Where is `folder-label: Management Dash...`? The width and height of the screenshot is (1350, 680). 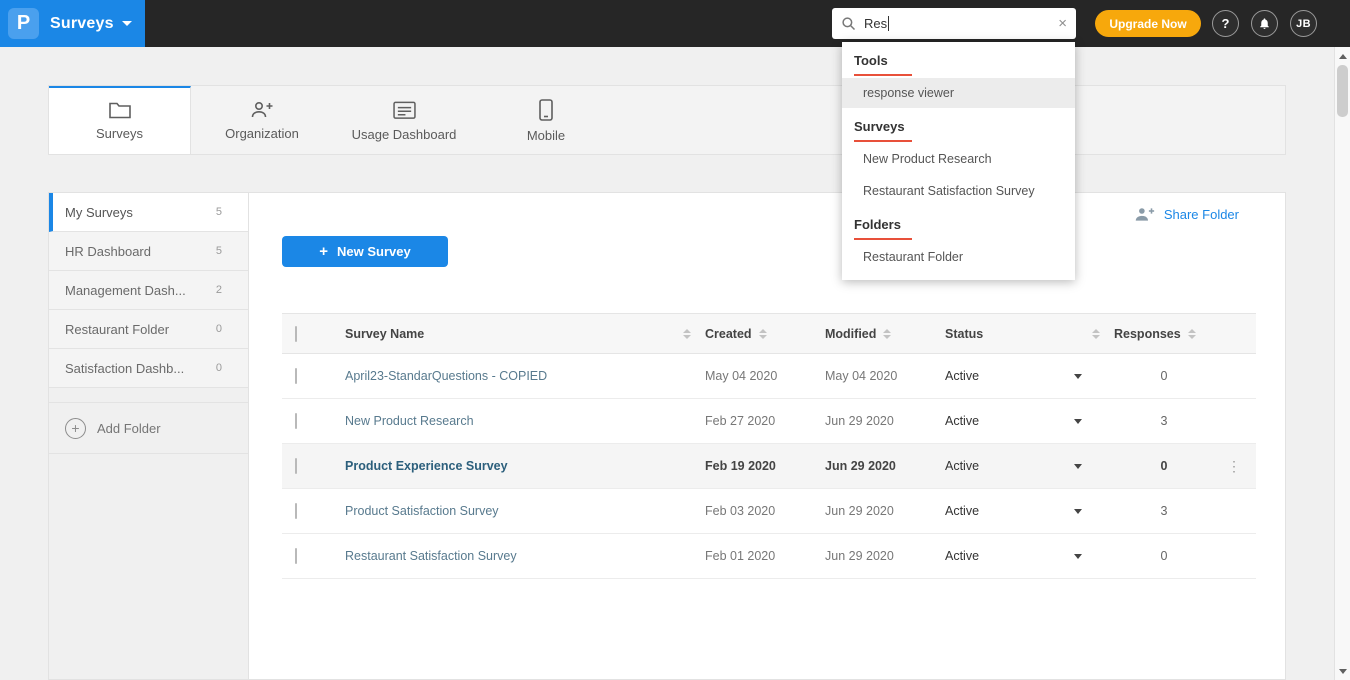
folder-label: Management Dash... is located at coordinates (125, 290).